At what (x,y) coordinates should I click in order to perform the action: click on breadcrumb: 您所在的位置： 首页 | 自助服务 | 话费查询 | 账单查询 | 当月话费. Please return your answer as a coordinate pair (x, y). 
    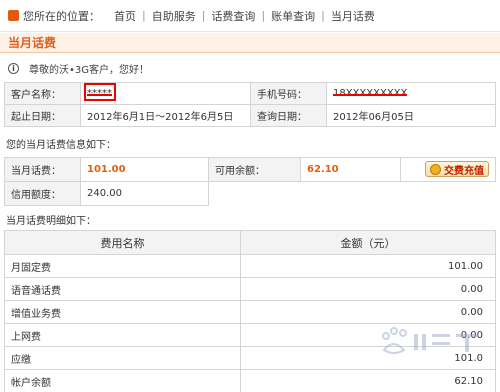
    Looking at the image, I should click on (250, 16).